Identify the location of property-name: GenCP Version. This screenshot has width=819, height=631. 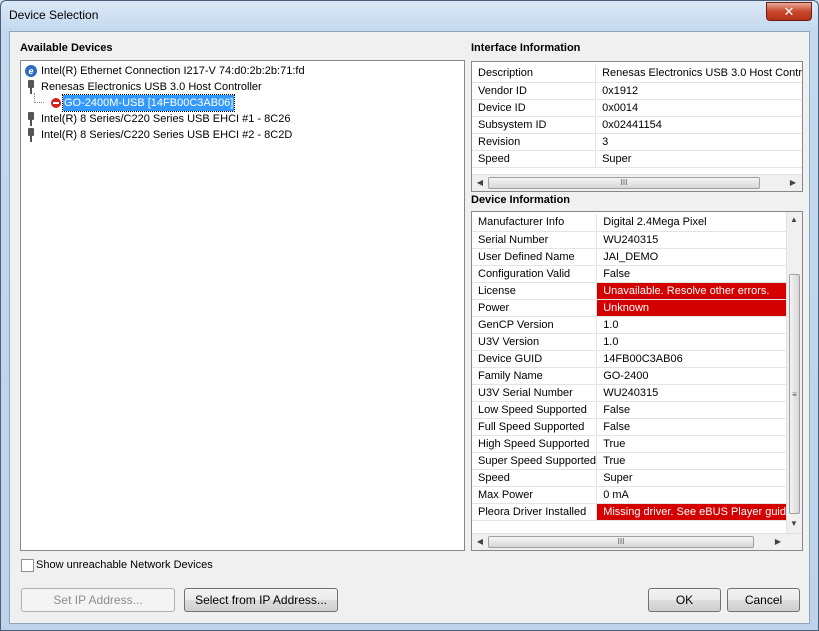
(535, 325).